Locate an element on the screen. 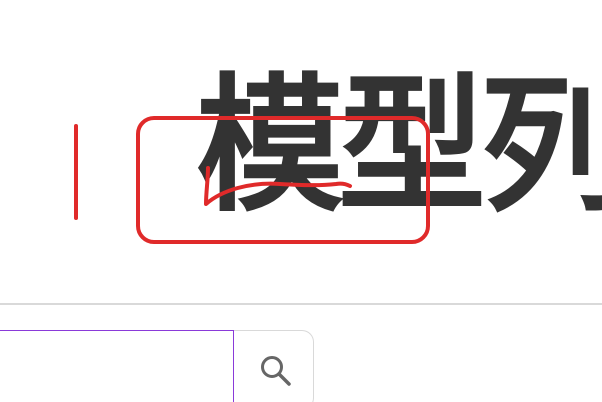 The image size is (602, 402). search-button is located at coordinates (274, 366).